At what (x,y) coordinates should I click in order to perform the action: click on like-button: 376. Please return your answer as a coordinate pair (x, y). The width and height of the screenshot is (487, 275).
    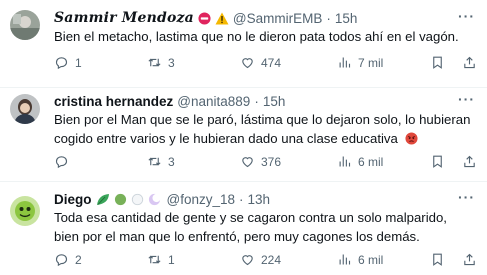
    Looking at the image, I should click on (260, 161).